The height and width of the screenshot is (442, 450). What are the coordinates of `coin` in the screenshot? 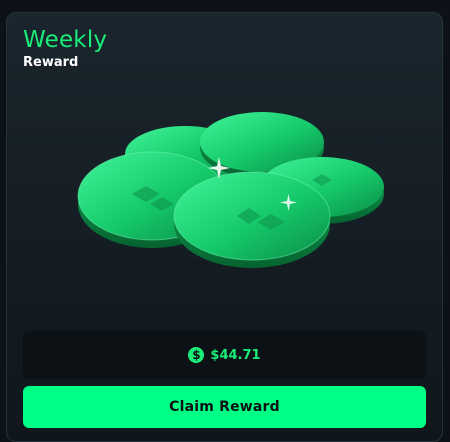 It's located at (252, 219).